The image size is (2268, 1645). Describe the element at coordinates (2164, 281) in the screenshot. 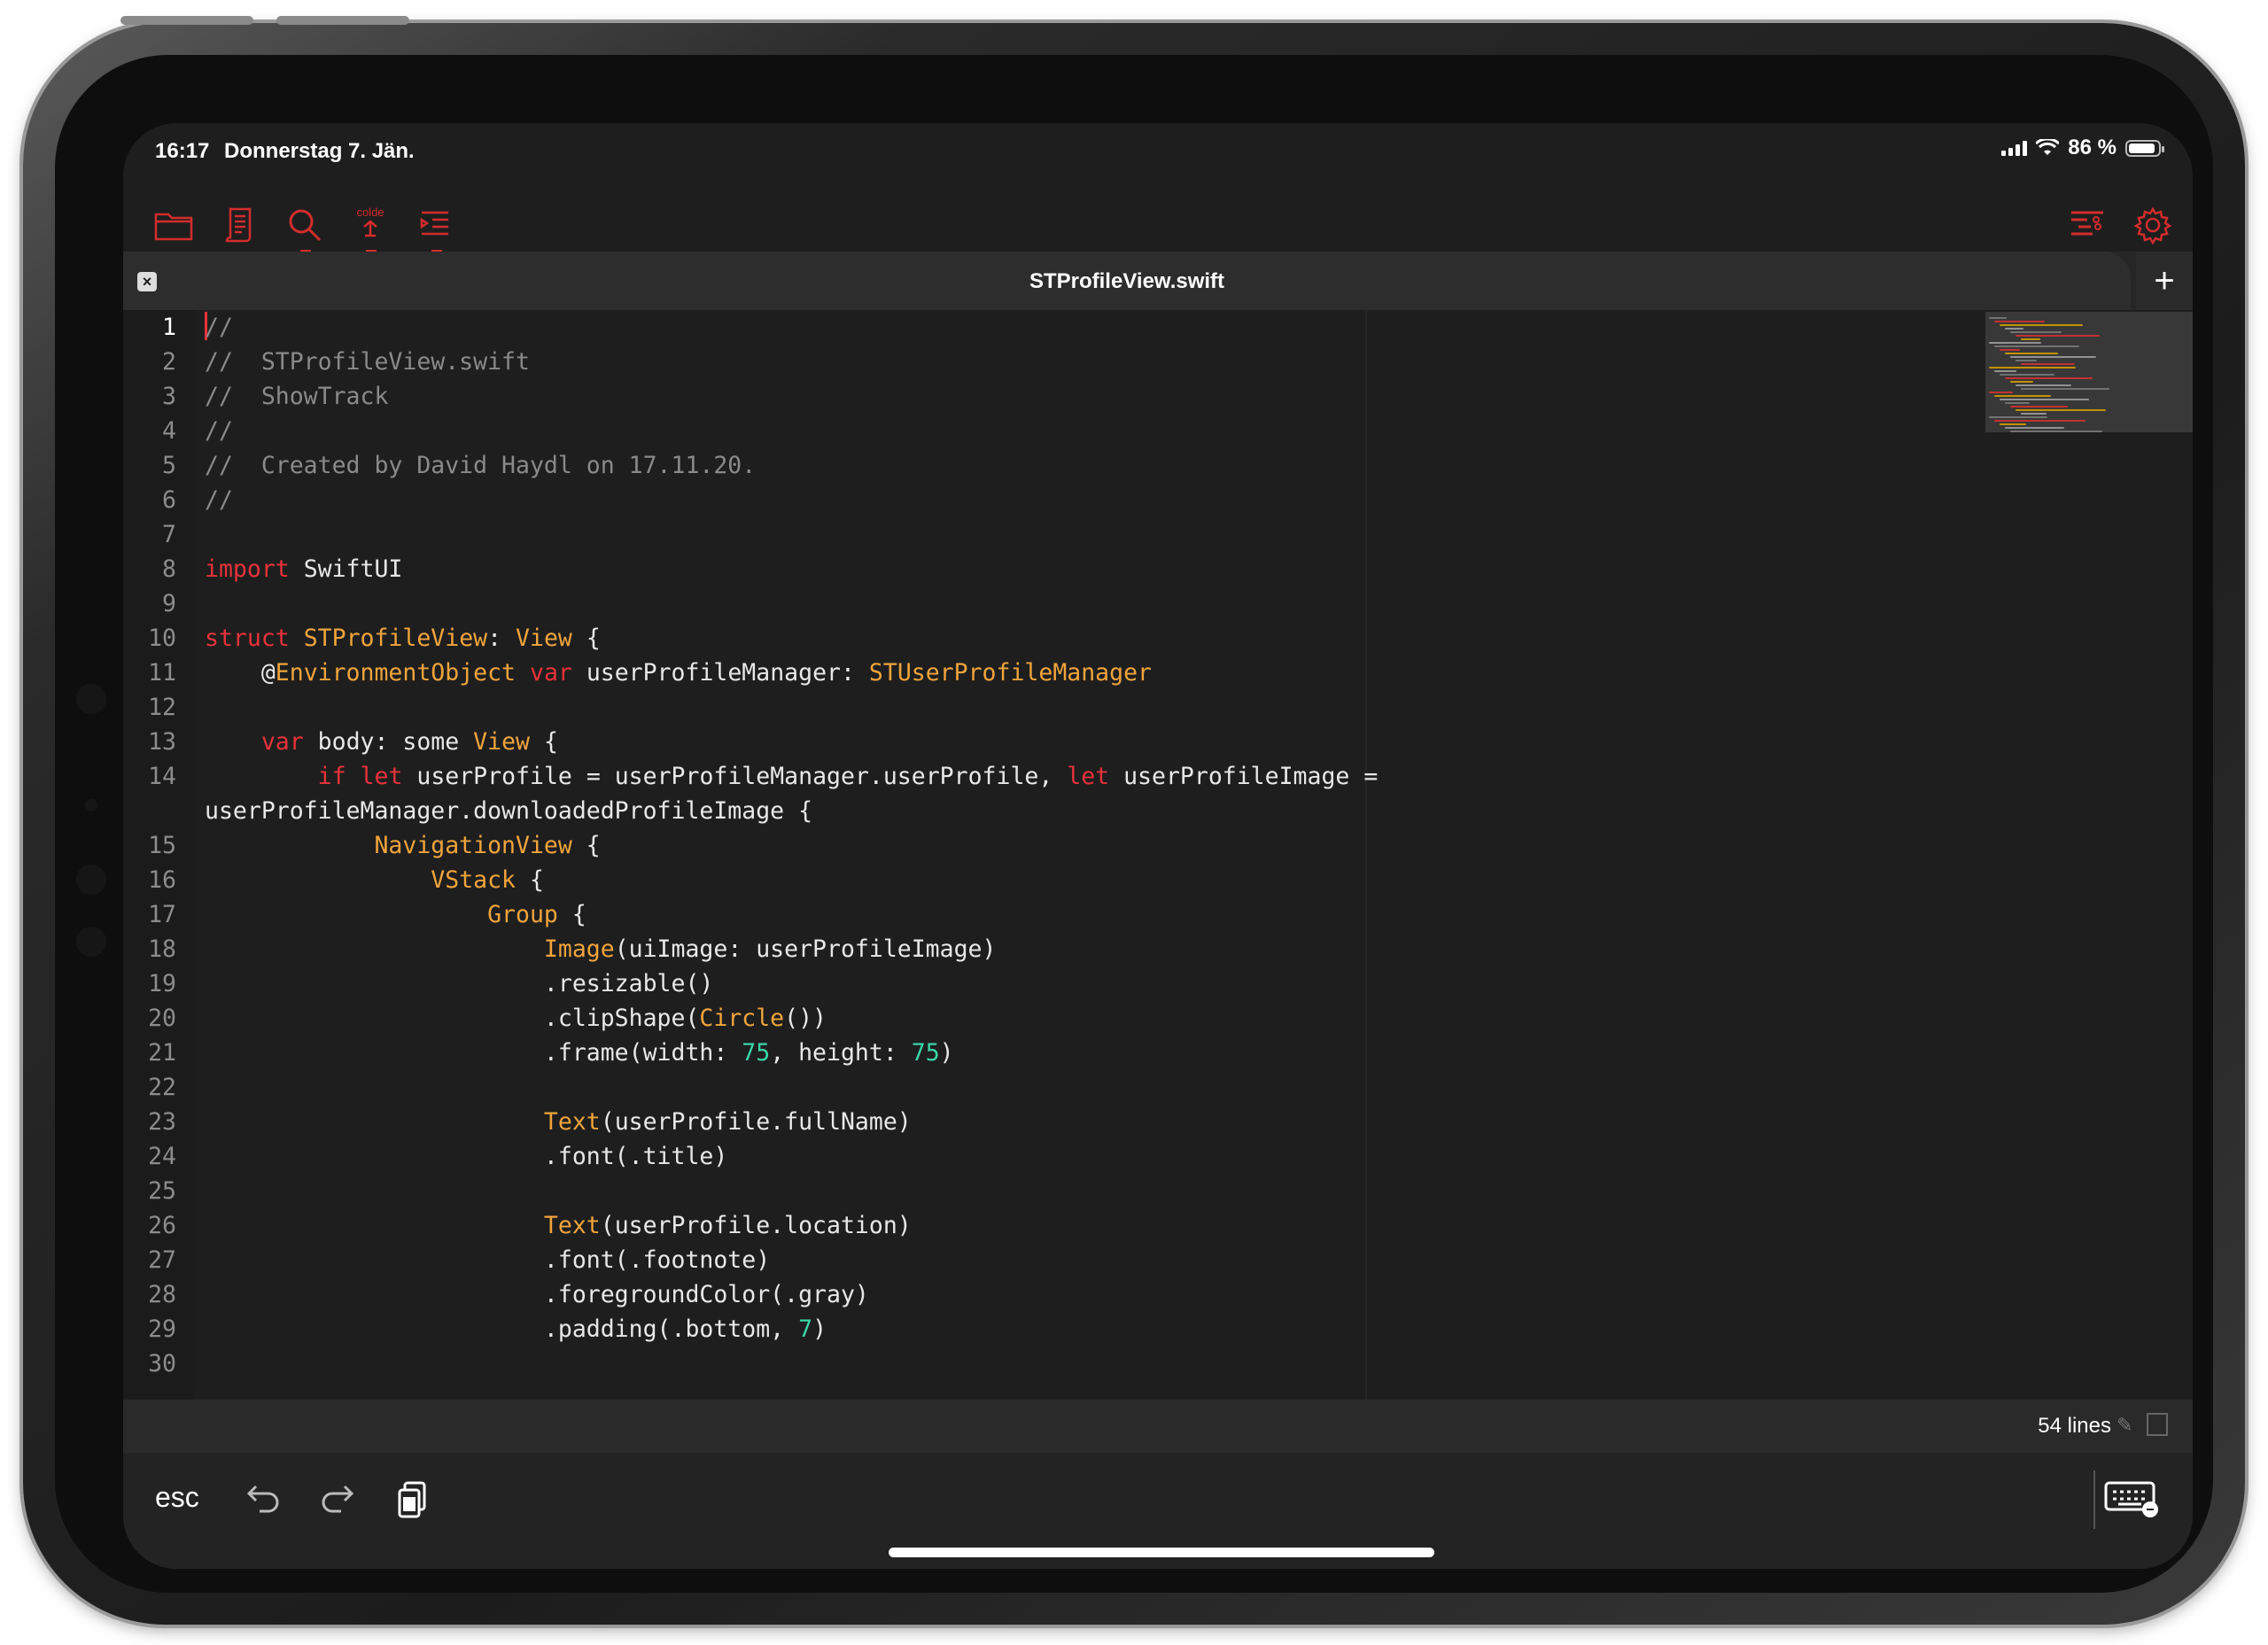

I see `add-tab-button: +` at that location.